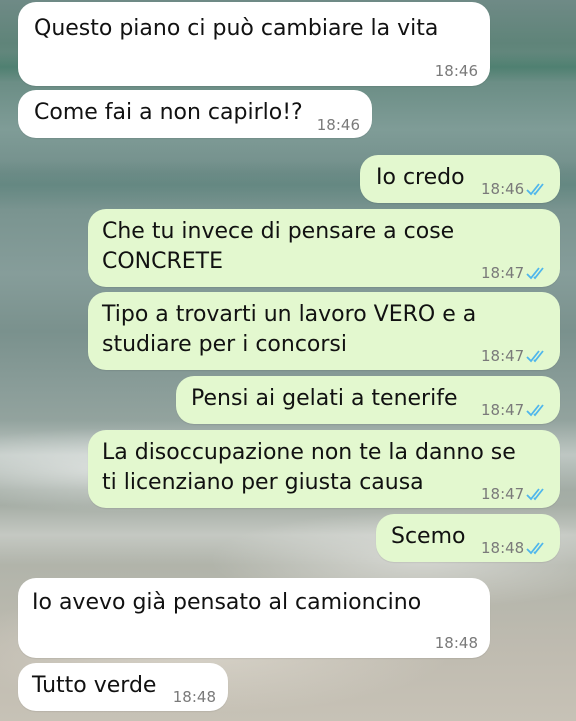 The image size is (576, 721). I want to click on message-text: Come fai a non capirlo!?, so click(168, 112).